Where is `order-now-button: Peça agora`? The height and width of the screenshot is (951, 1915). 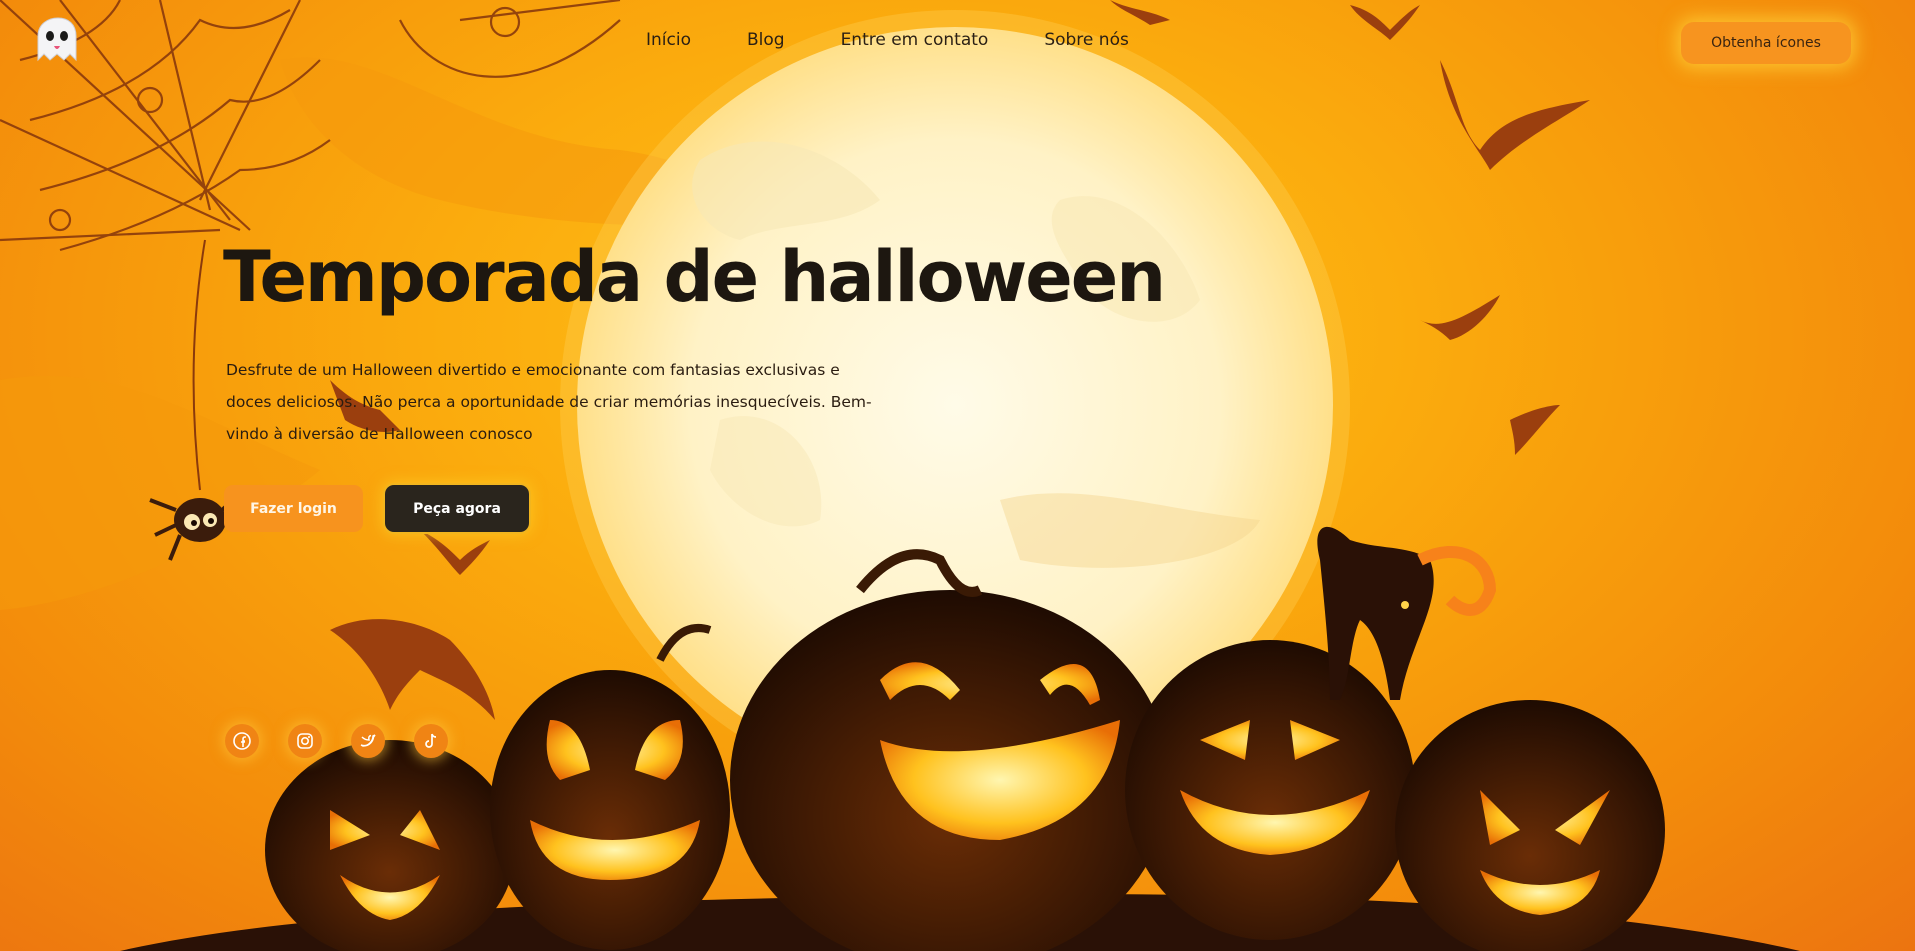
order-now-button: Peça agora is located at coordinates (457, 508).